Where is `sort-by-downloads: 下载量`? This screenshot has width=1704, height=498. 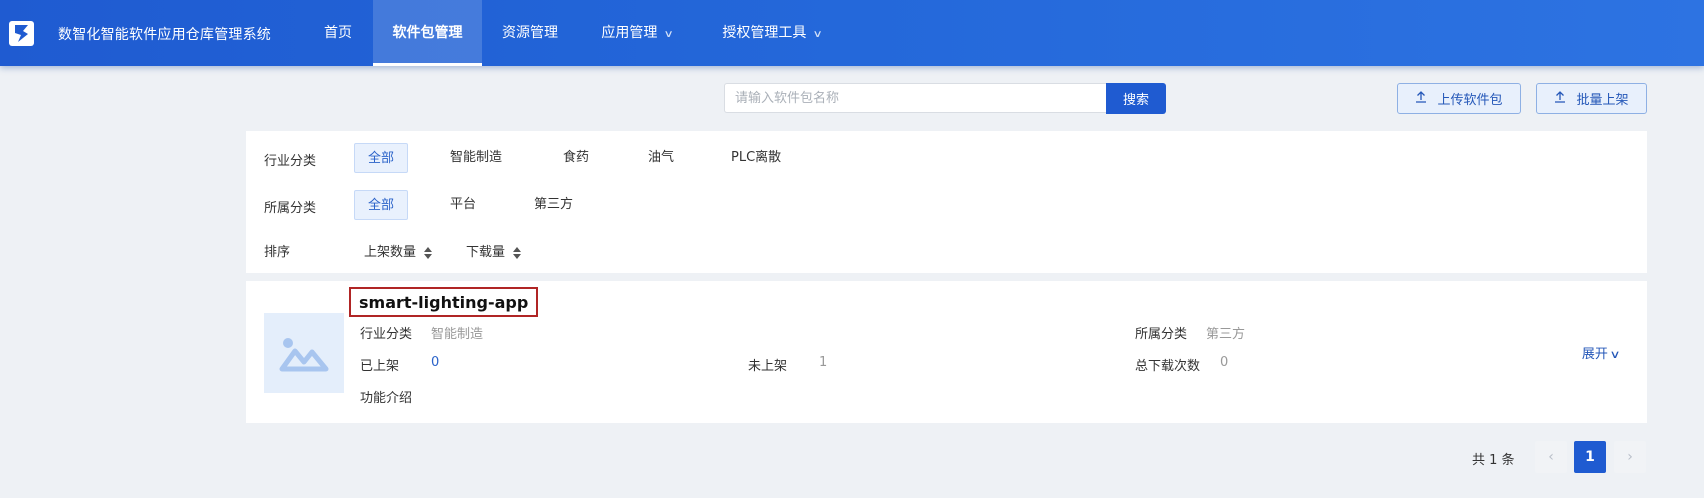 sort-by-downloads: 下载量 is located at coordinates (494, 250).